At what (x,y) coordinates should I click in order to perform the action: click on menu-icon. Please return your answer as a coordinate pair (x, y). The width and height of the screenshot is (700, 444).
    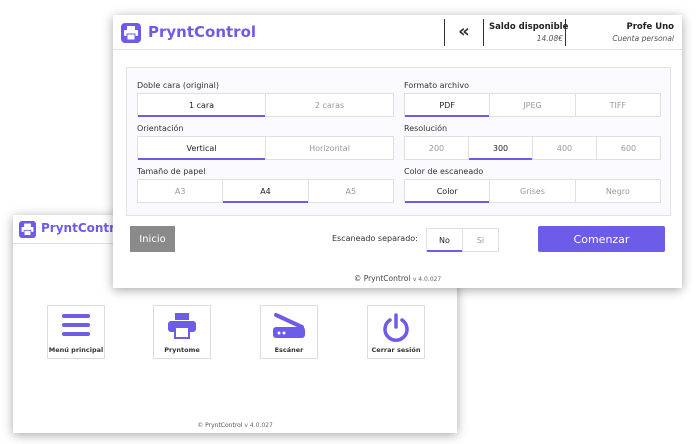
    Looking at the image, I should click on (76, 327).